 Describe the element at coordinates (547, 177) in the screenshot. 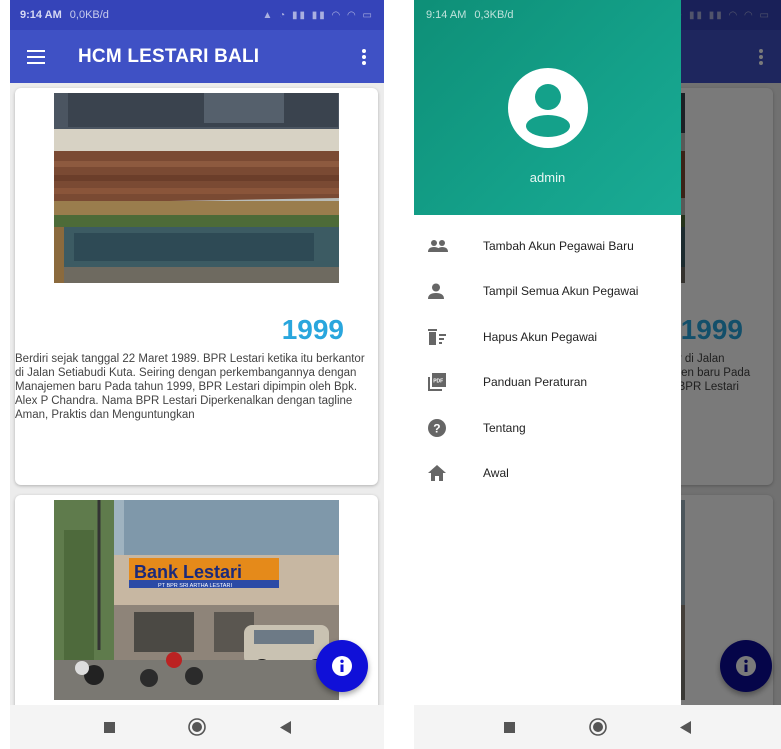

I see `drawer-user-name: admin` at that location.